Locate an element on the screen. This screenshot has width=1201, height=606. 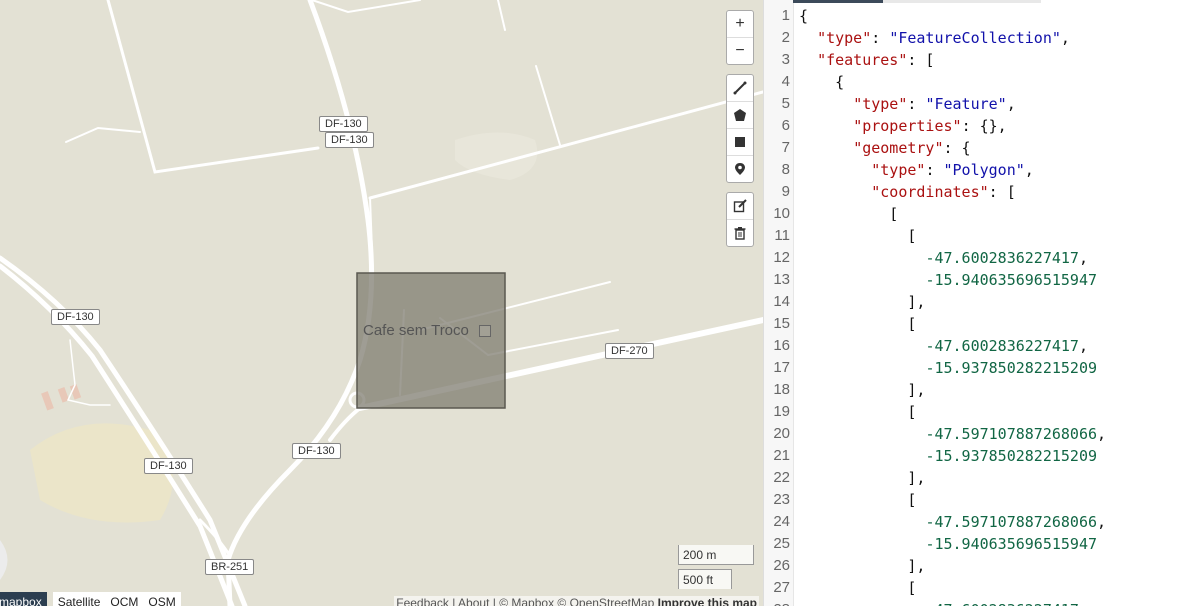
draw-rectangle-button is located at coordinates (740, 141).